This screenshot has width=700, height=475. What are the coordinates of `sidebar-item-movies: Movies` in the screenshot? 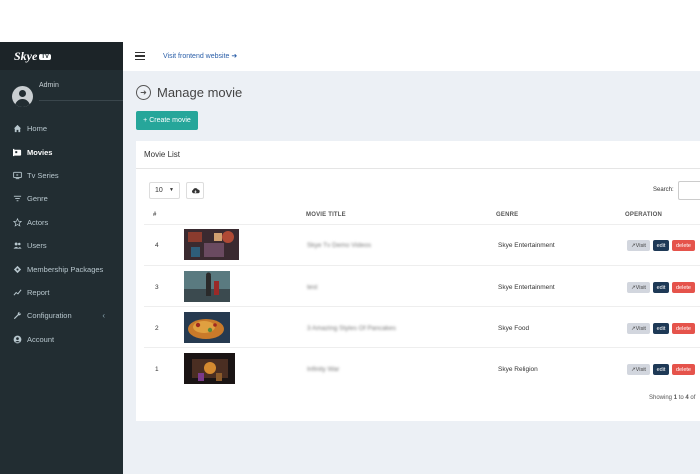 It's located at (61, 151).